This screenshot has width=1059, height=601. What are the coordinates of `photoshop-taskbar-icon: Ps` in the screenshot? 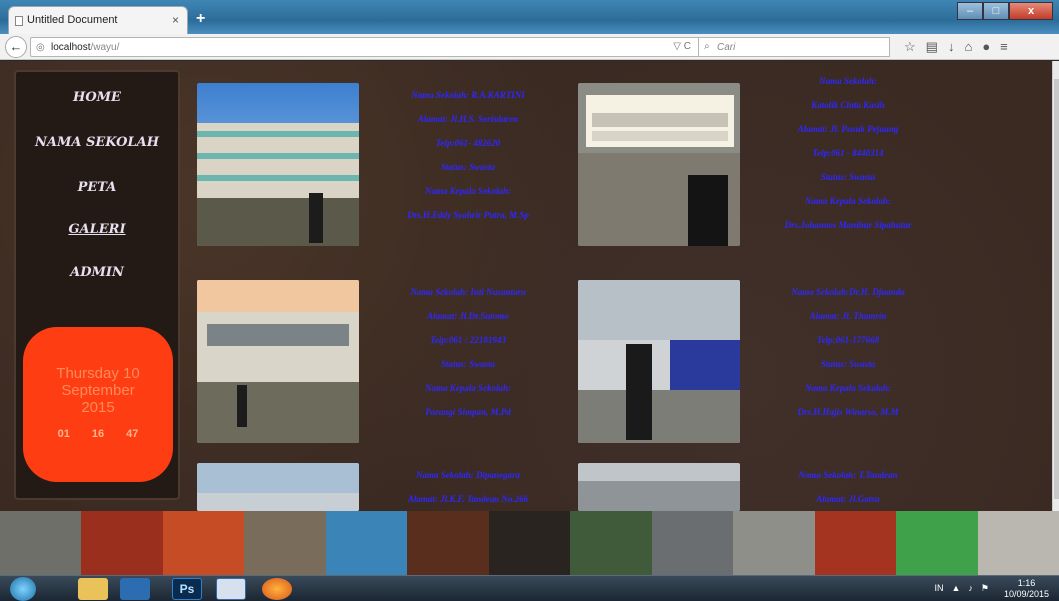 It's located at (187, 589).